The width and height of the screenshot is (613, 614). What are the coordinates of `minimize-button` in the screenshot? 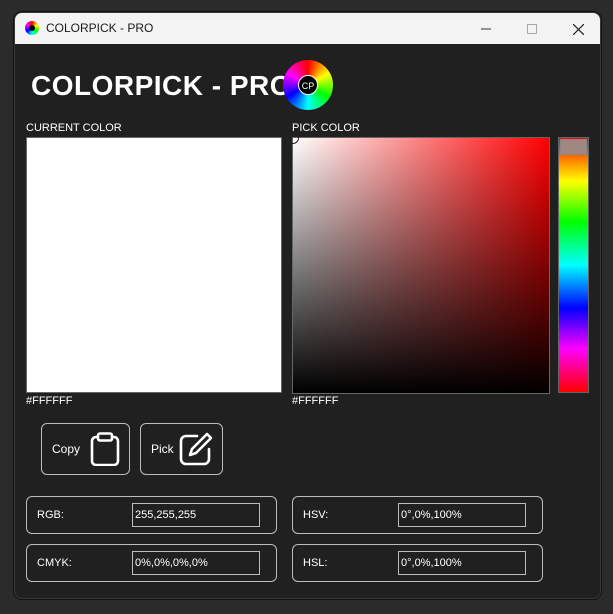 It's located at (486, 28).